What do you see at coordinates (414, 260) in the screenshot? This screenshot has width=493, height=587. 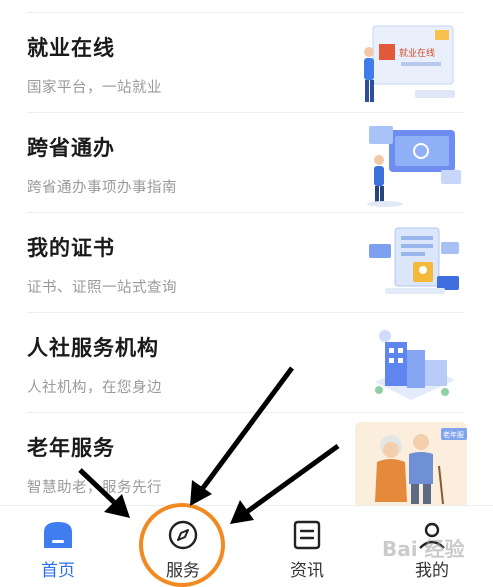 I see `certificate-illustration` at bounding box center [414, 260].